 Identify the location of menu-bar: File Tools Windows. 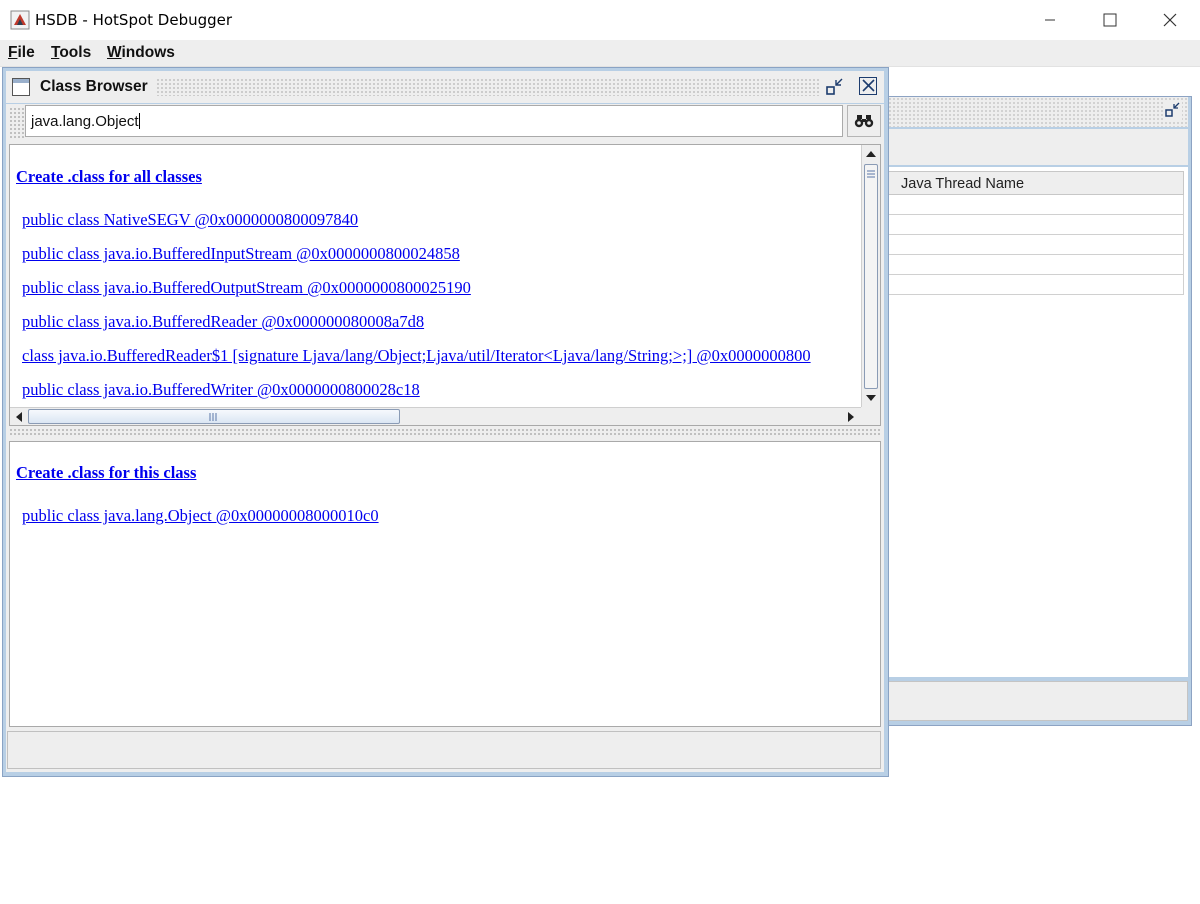
(600, 53).